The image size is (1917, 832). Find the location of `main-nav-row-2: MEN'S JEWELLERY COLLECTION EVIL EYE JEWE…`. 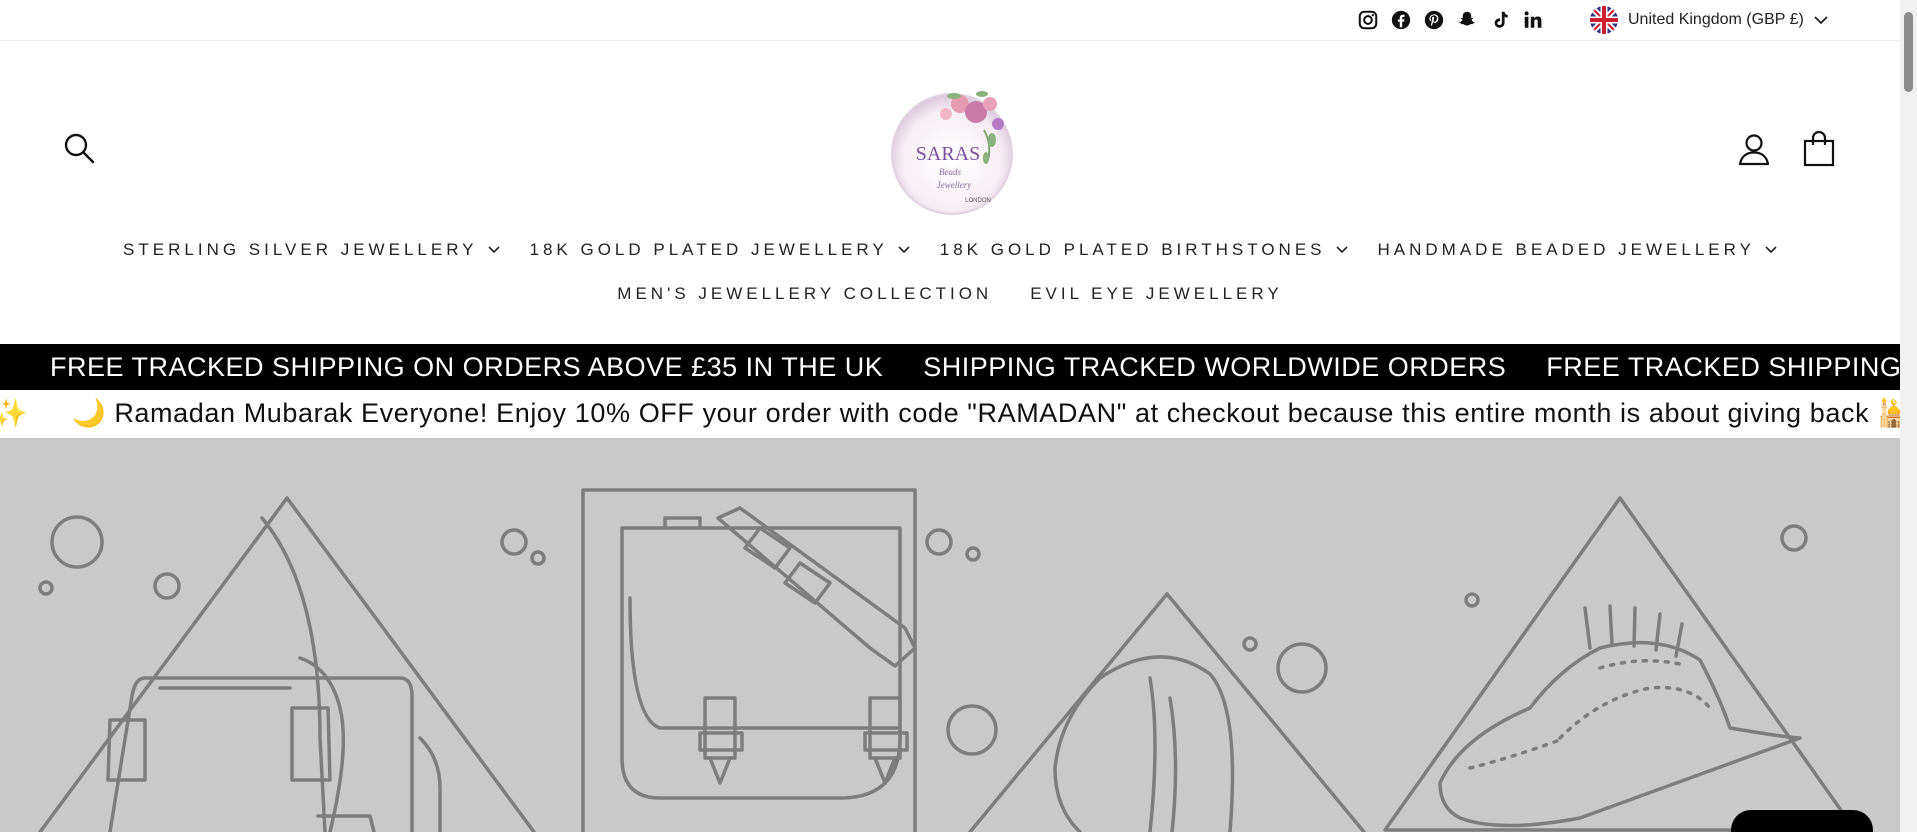

main-nav-row-2: MEN'S JEWELLERY COLLECTION EVIL EYE JEWE… is located at coordinates (950, 294).